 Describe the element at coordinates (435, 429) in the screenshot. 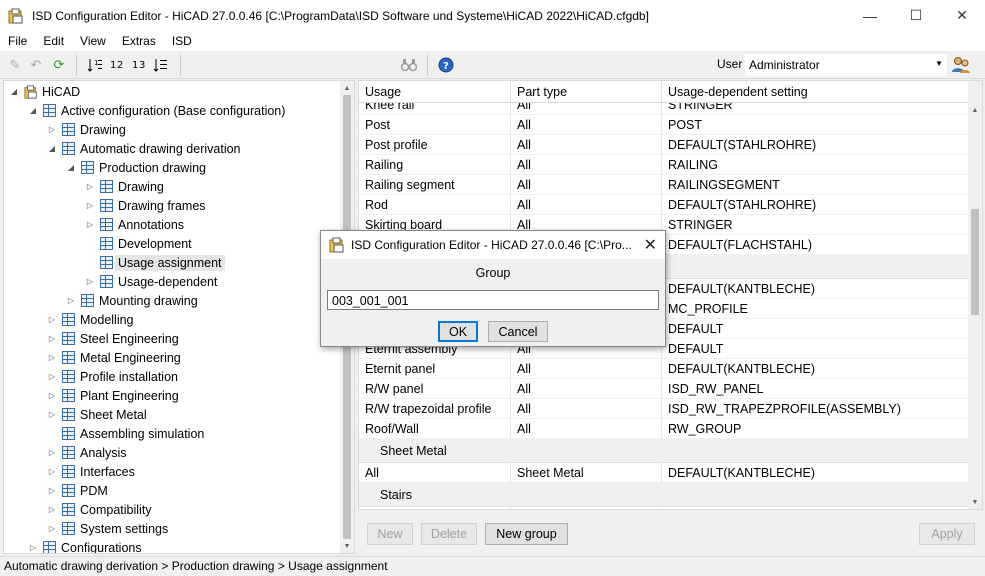

I see `cell-usage: Roof/Wall` at that location.